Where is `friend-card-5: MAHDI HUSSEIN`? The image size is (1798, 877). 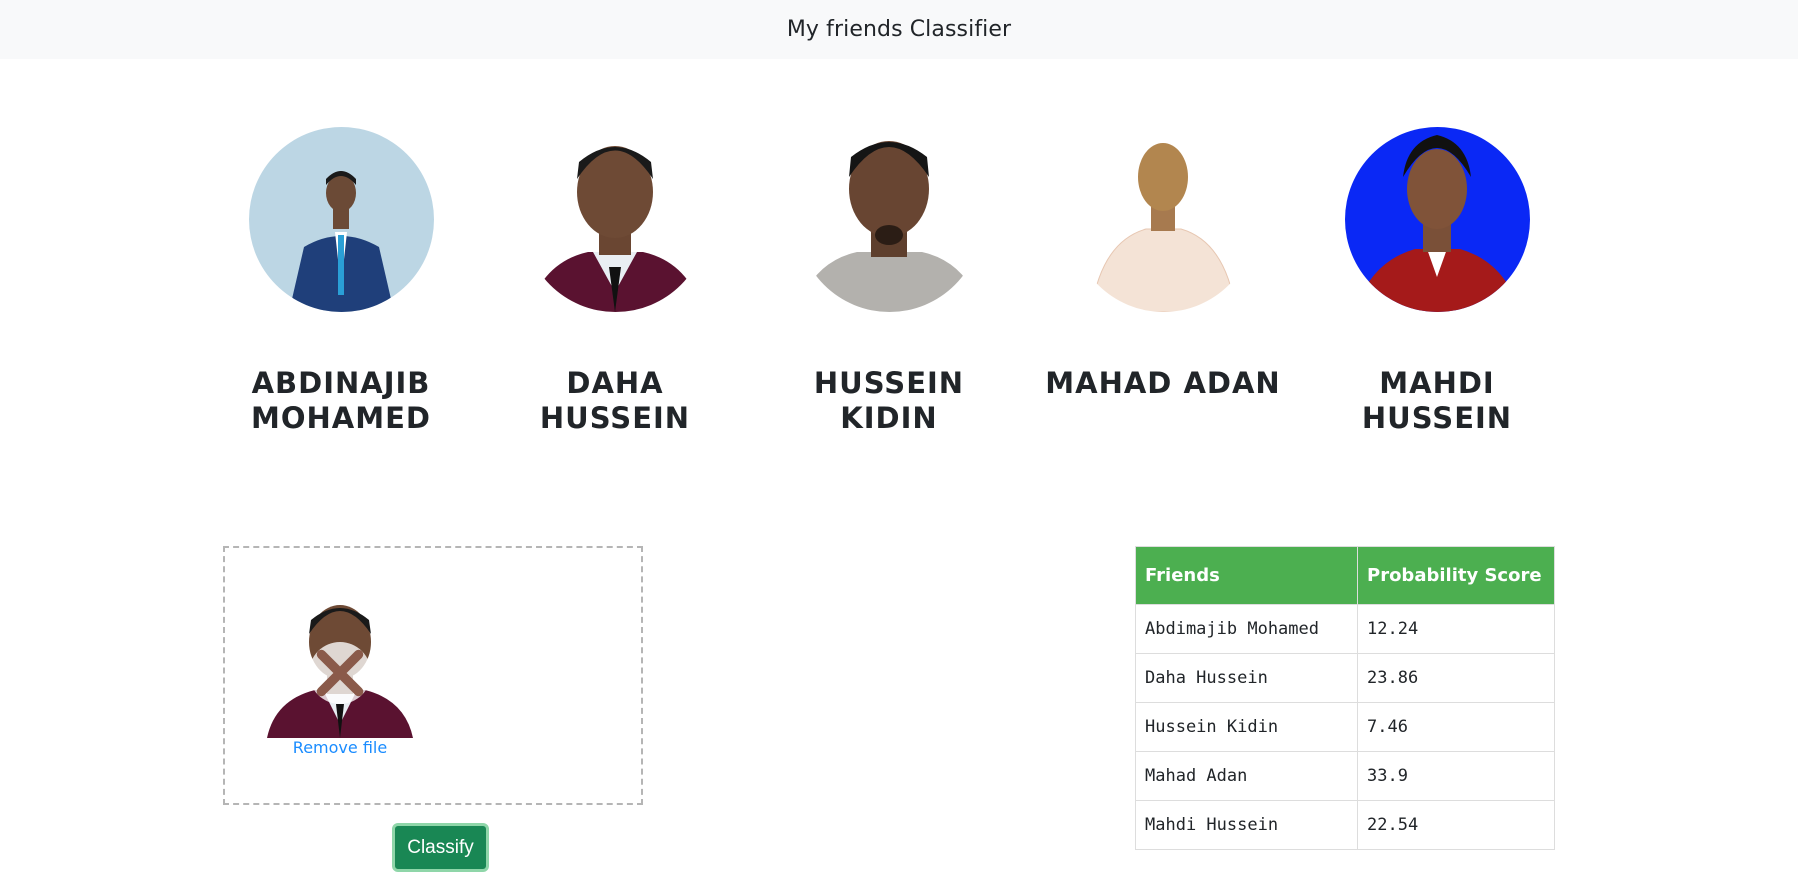 friend-card-5: MAHDI HUSSEIN is located at coordinates (1437, 281).